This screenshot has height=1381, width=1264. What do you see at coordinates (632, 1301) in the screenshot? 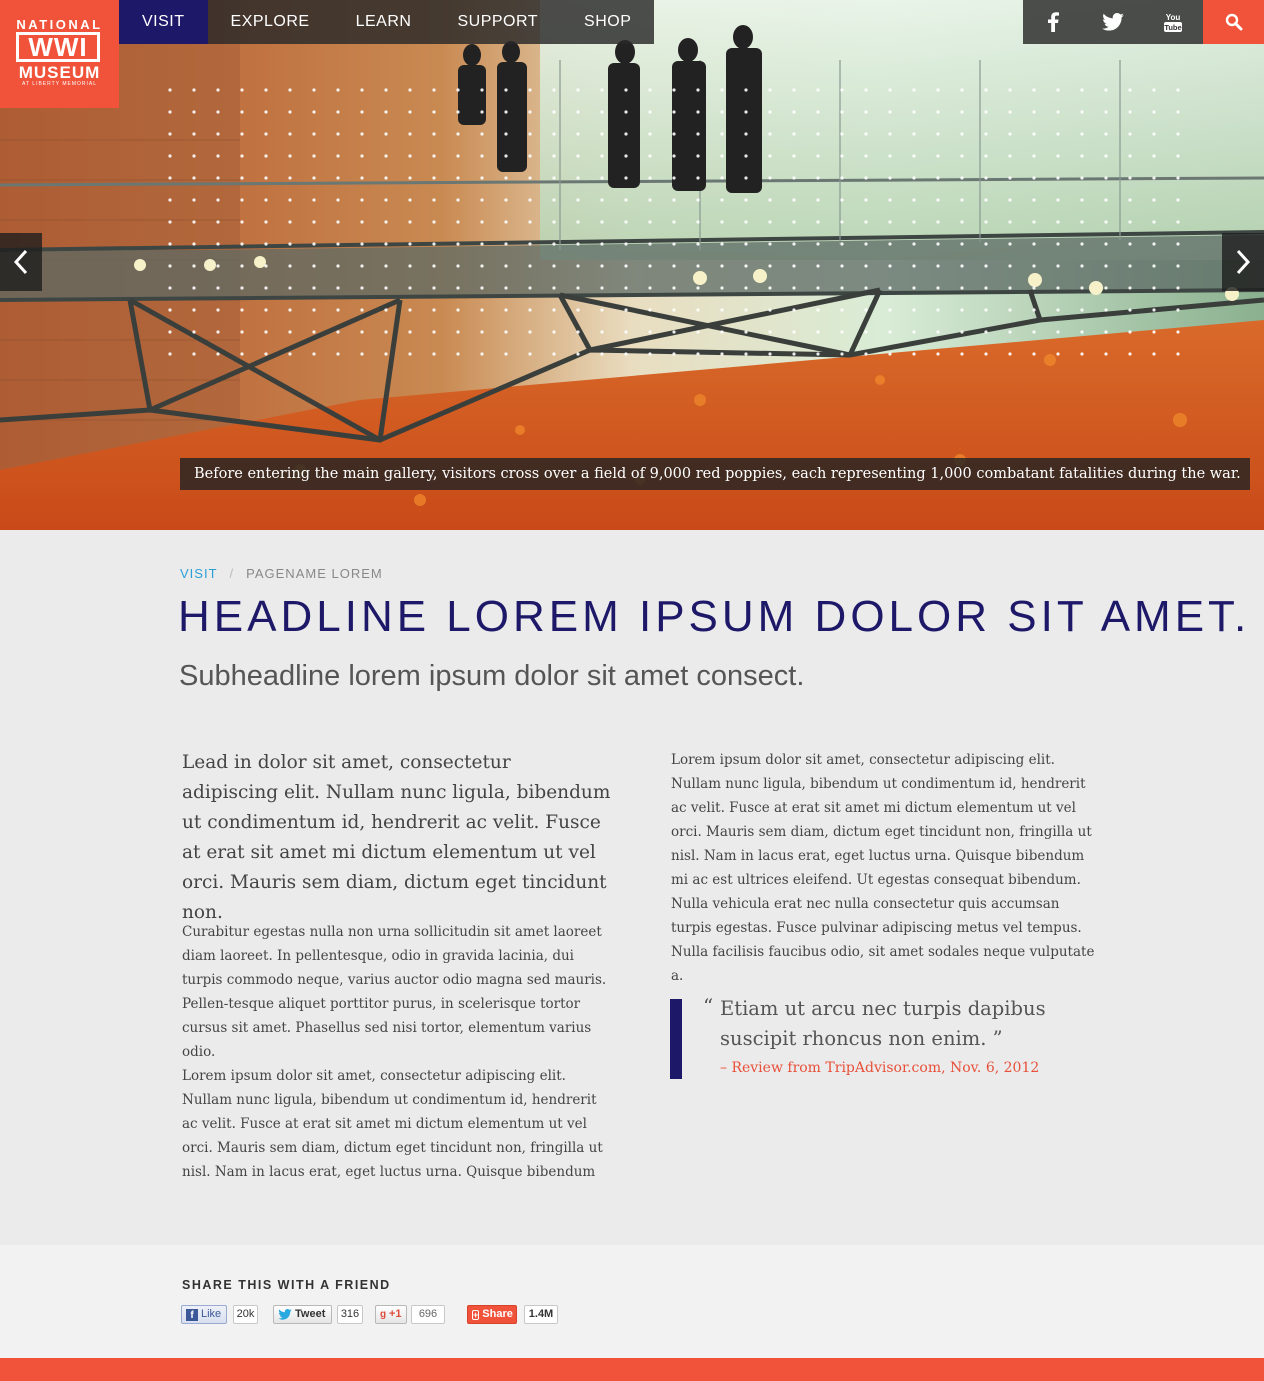
I see `share-section` at bounding box center [632, 1301].